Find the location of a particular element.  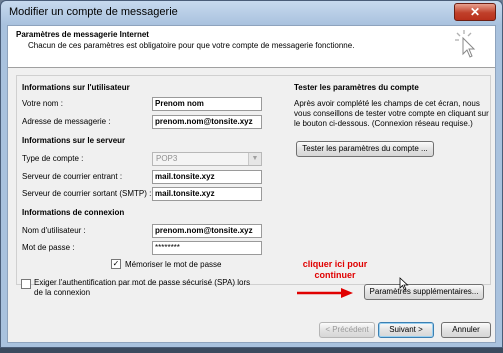

test-heading: Tester les paramètres du compte is located at coordinates (356, 87).